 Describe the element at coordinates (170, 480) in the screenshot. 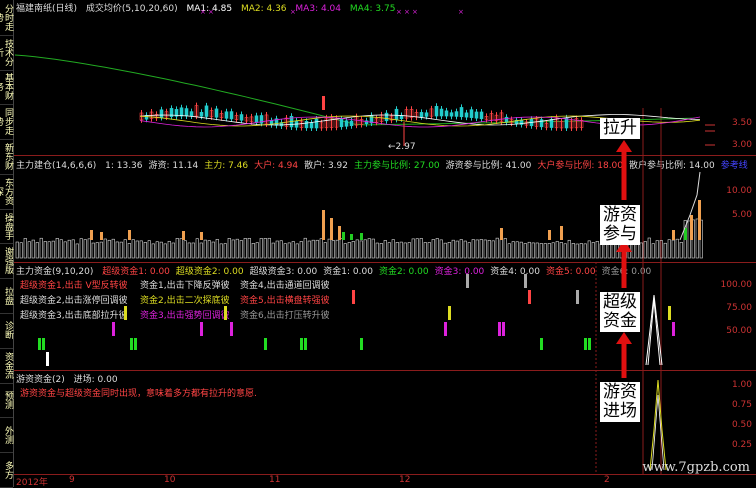

I see `x-tick: 10` at that location.